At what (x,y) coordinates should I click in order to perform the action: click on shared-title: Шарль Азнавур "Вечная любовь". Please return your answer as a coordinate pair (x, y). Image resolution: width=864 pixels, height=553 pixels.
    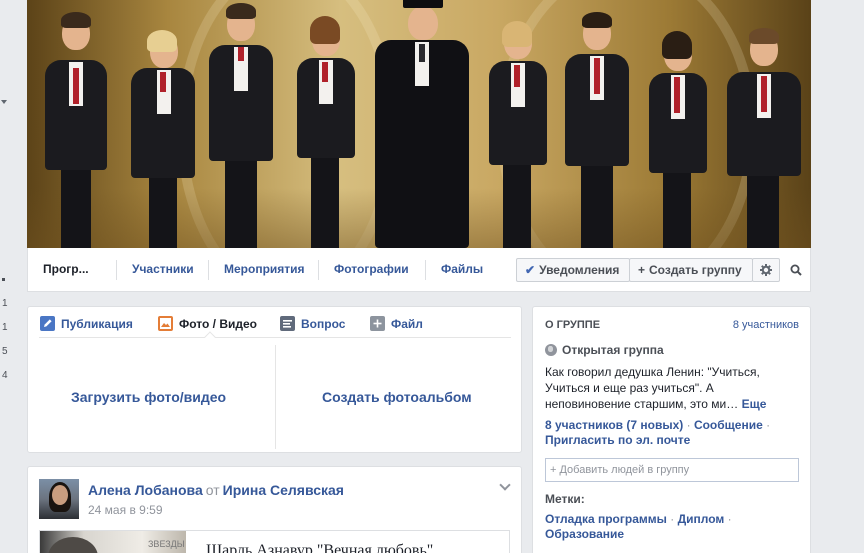
    Looking at the image, I should click on (319, 547).